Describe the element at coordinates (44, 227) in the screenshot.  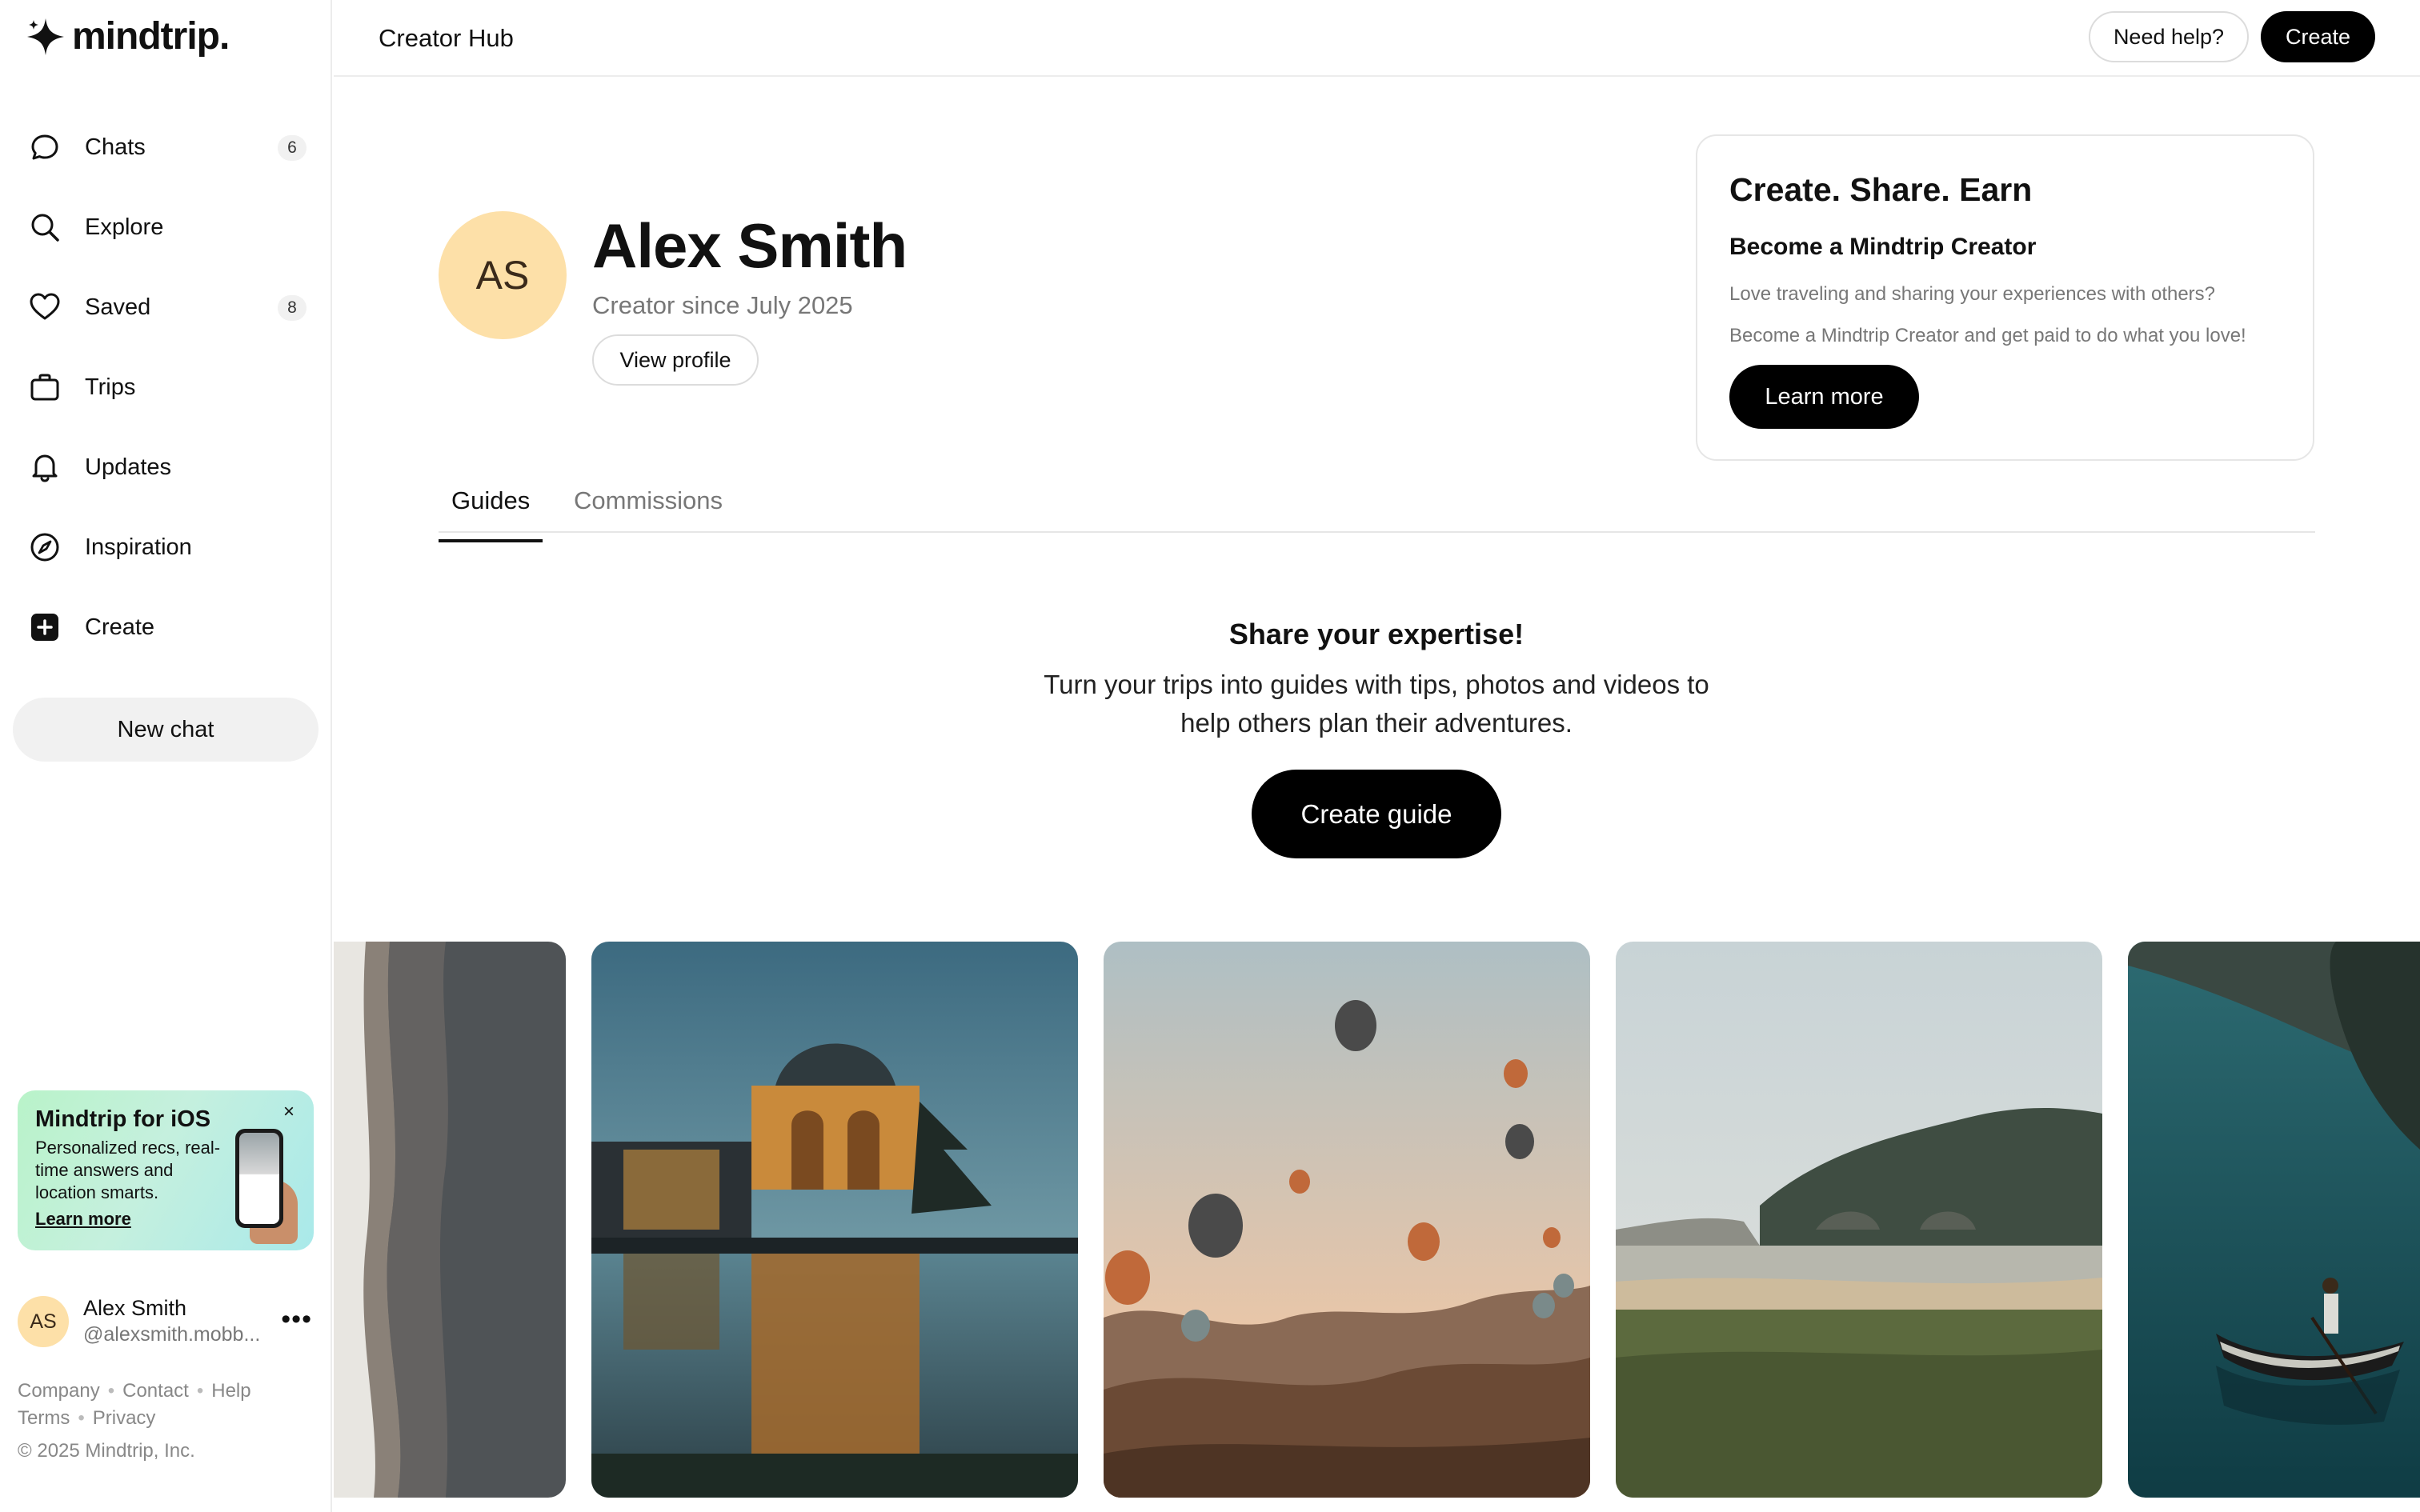
I see `search-icon` at that location.